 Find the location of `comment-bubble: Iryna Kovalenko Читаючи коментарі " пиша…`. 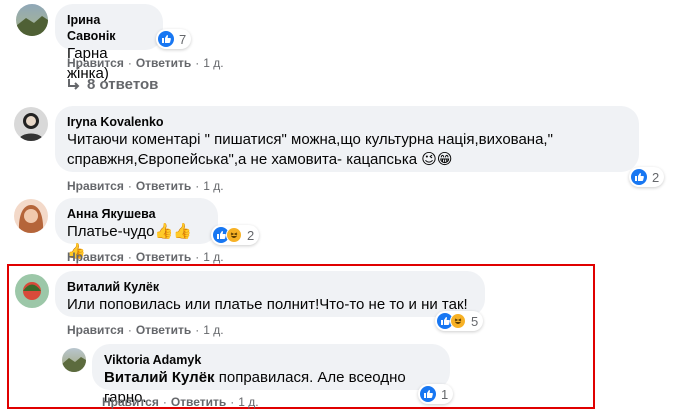

comment-bubble: Iryna Kovalenko Читаючи коментарі " пиша… is located at coordinates (347, 139).